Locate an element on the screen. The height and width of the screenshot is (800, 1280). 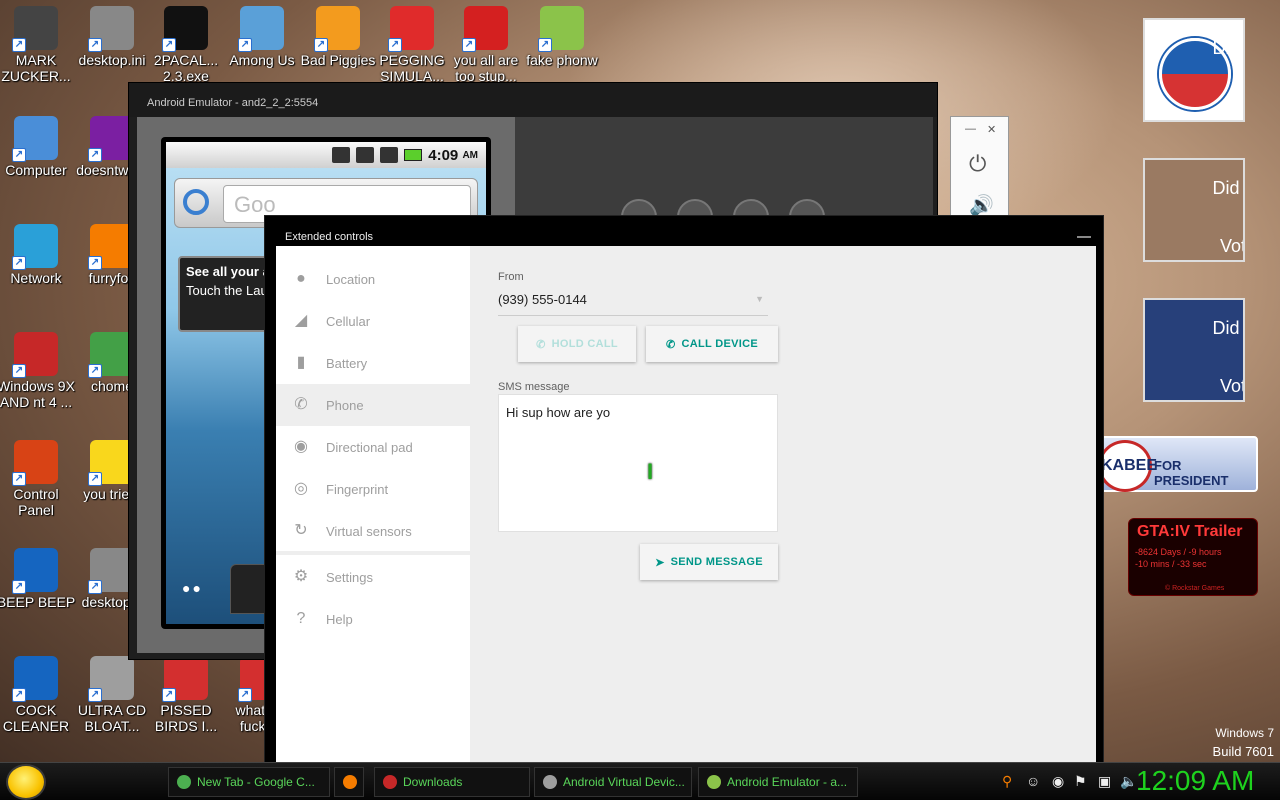
chrome-icon is located at coordinates (184, 782).